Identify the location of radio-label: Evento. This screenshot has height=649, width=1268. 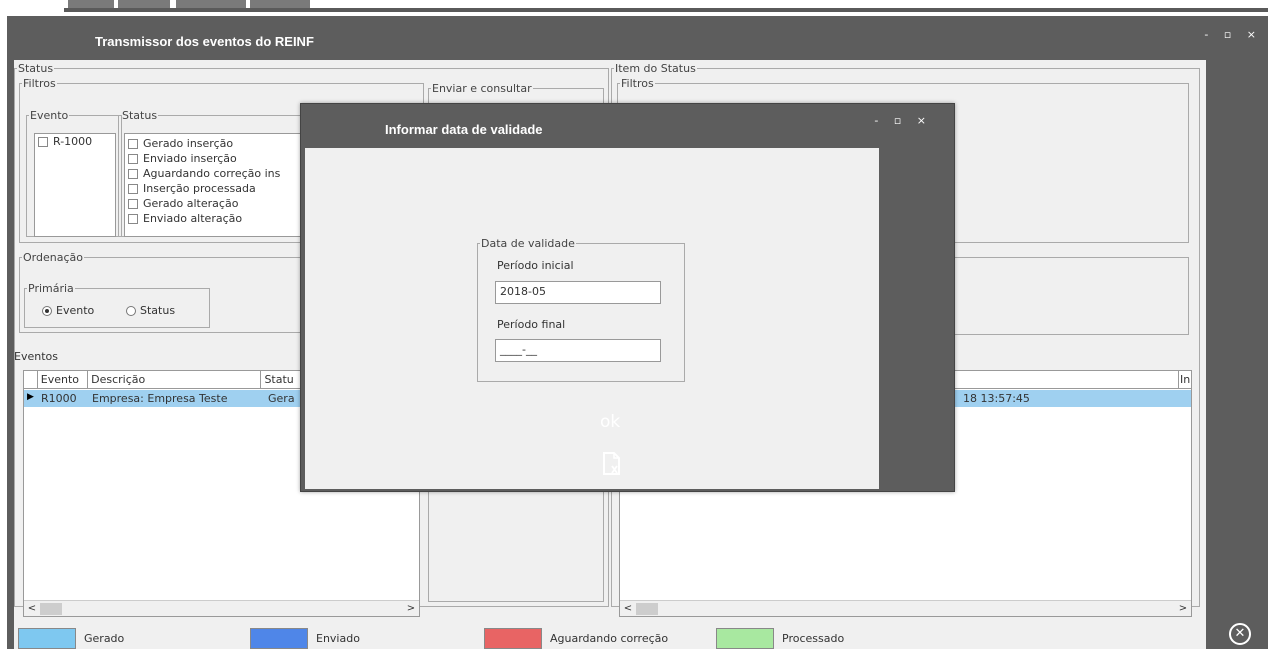
(75, 310).